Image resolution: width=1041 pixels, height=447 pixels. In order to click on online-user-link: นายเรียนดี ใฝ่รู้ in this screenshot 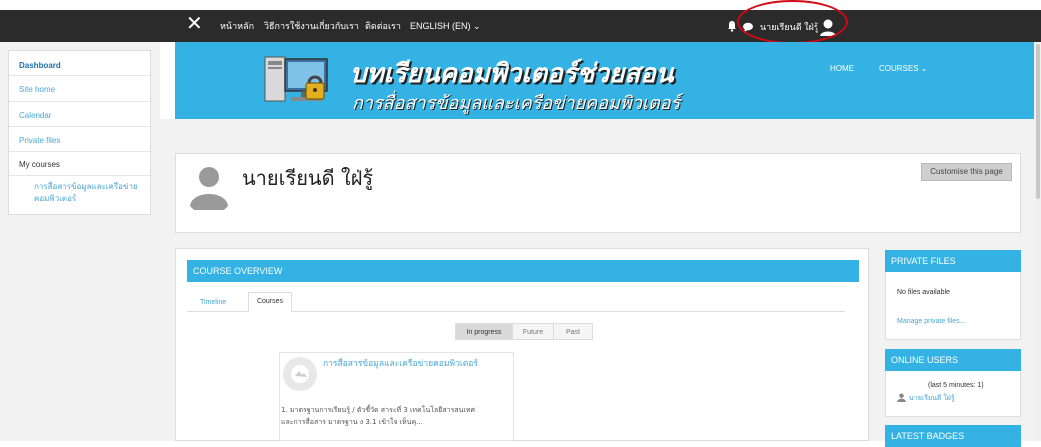, I will do `click(932, 398)`.